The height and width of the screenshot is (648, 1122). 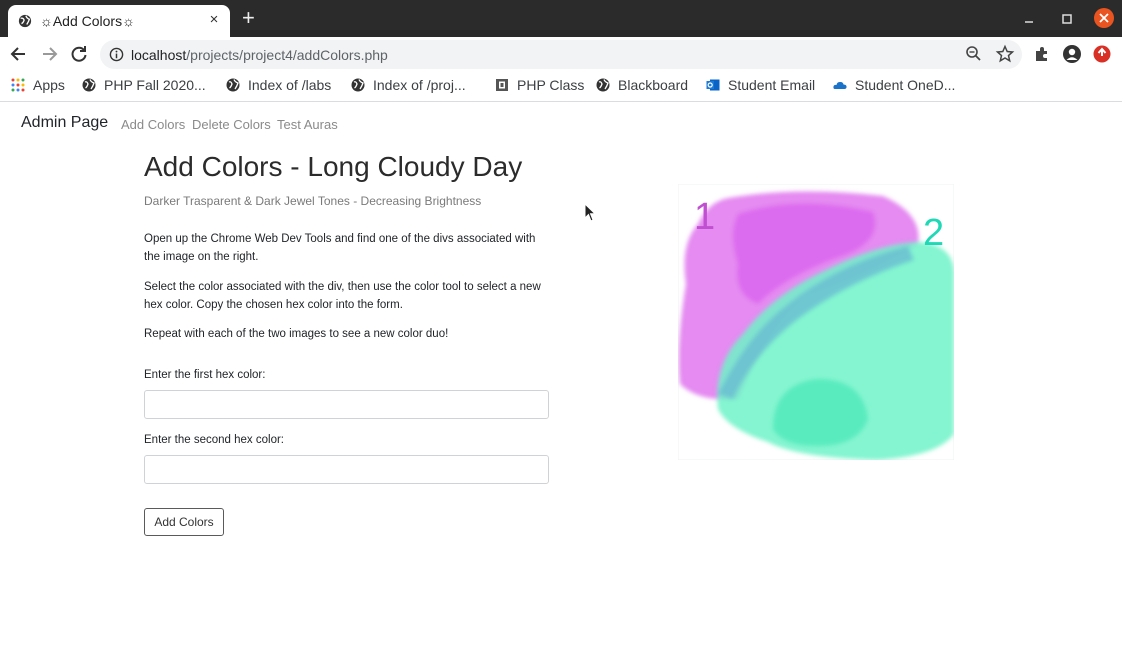 What do you see at coordinates (159, 55) in the screenshot?
I see `url-host: localhost` at bounding box center [159, 55].